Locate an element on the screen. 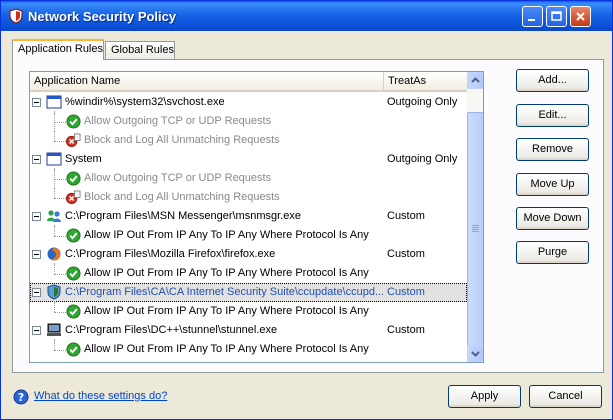 The image size is (613, 420). scroll-down-button is located at coordinates (475, 353).